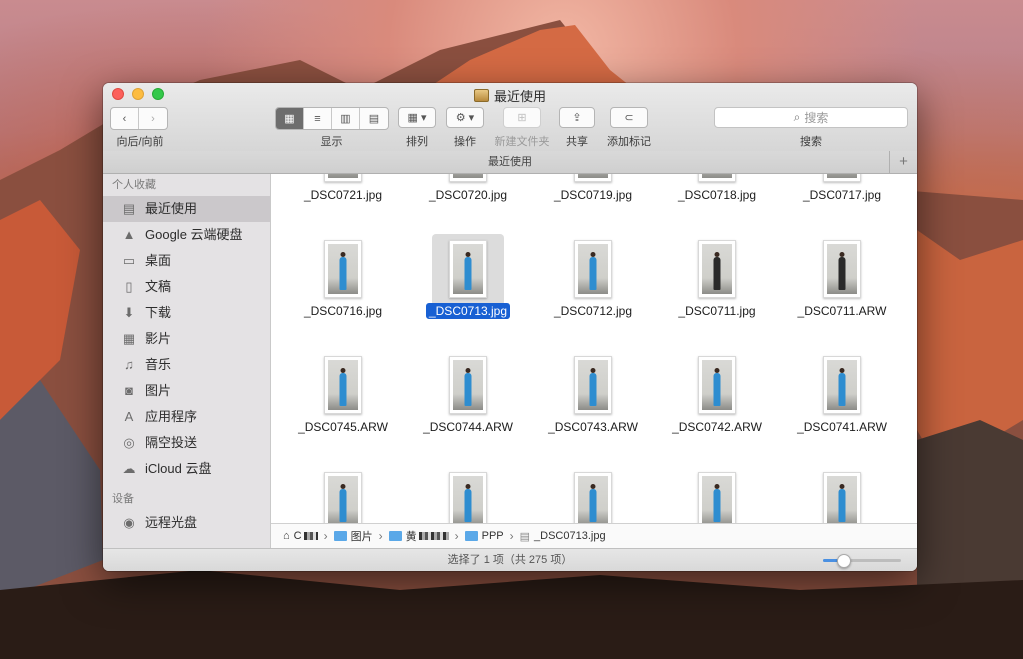  I want to click on action-button: ⚙ ▾, so click(465, 117).